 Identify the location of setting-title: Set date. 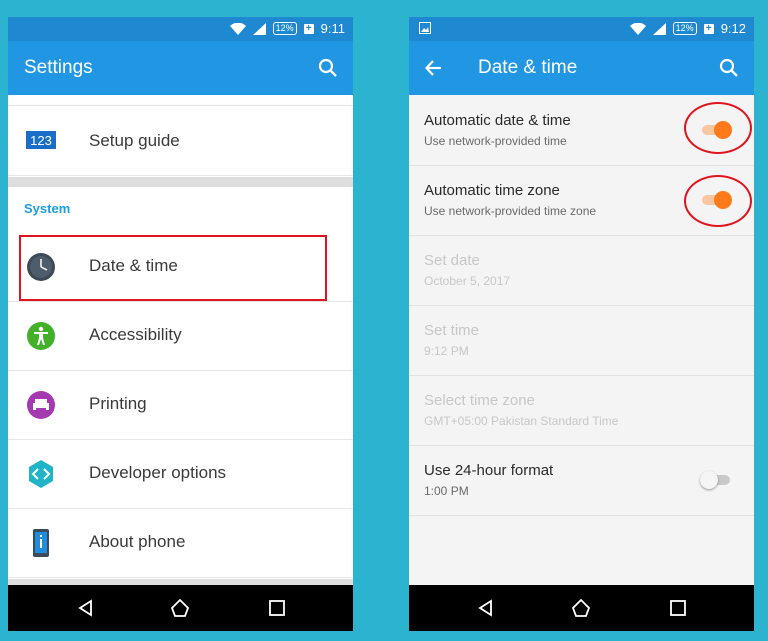
(452, 260).